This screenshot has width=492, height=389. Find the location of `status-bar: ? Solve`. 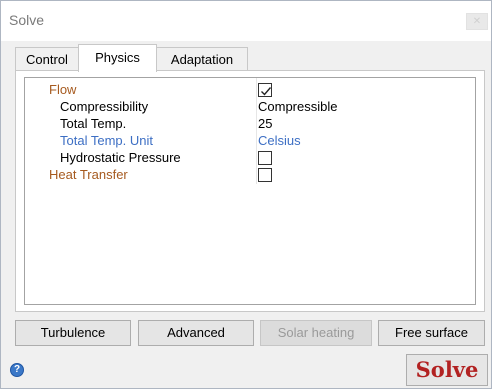

status-bar: ? Solve is located at coordinates (246, 370).